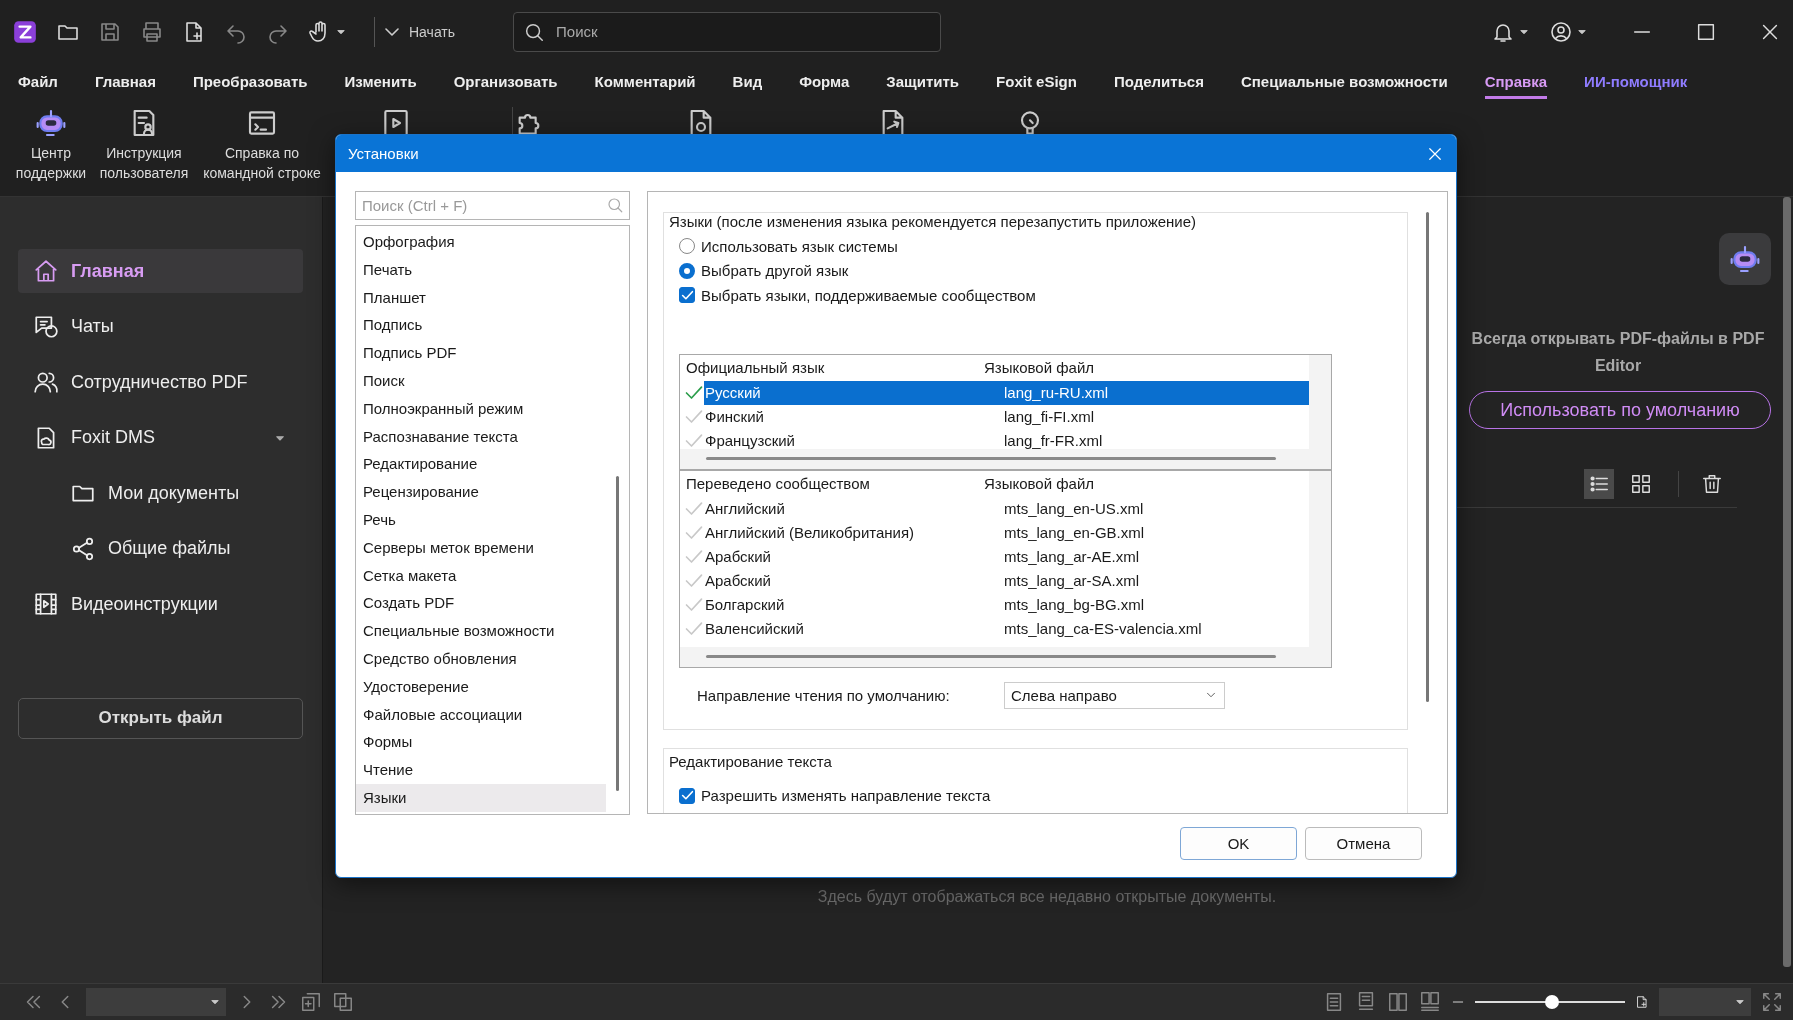 The height and width of the screenshot is (1020, 1793). I want to click on column-header: Переведено сообществом, so click(778, 483).